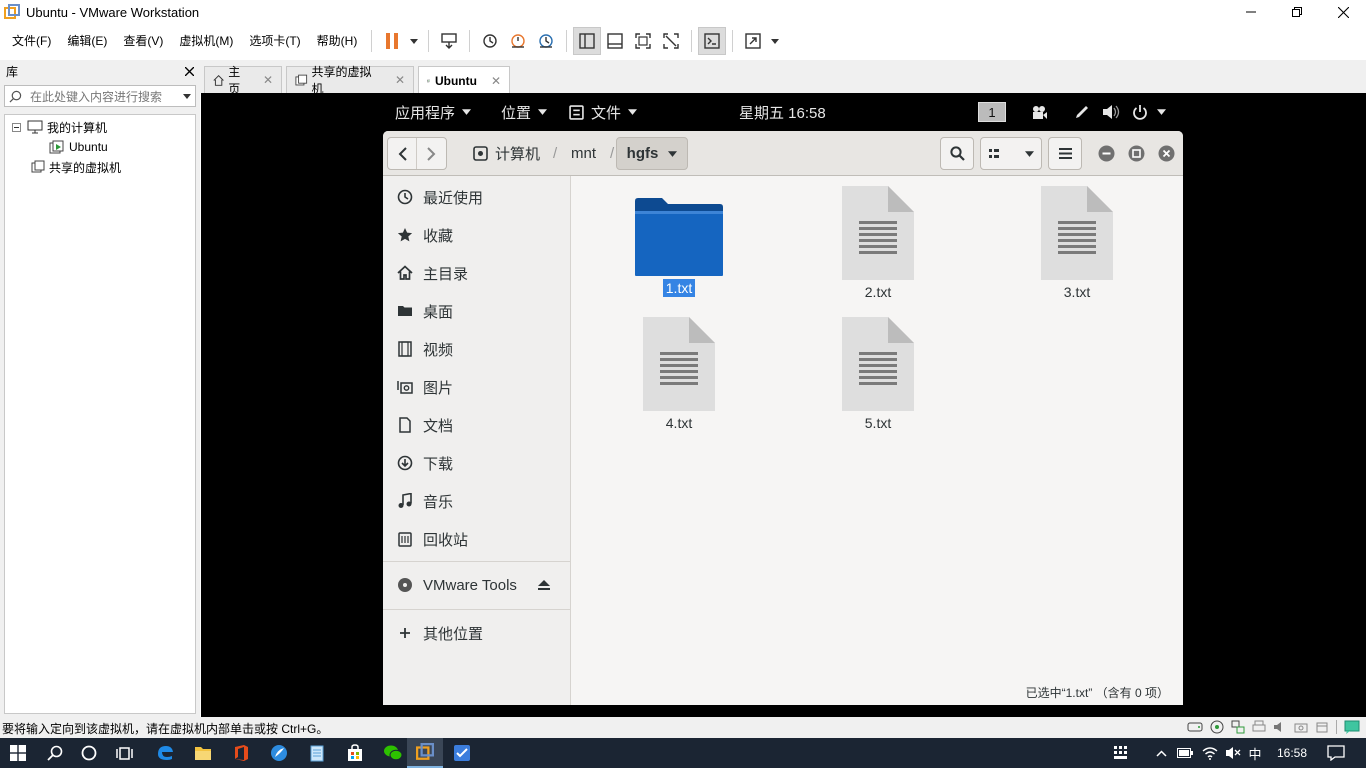  Describe the element at coordinates (1039, 112) in the screenshot. I see `camera-indicator` at that location.